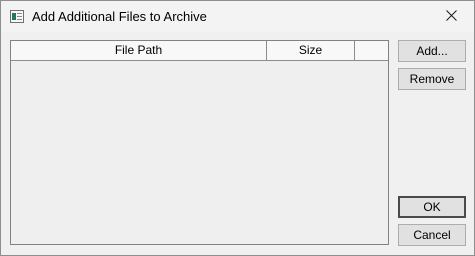 The width and height of the screenshot is (475, 256). Describe the element at coordinates (139, 50) in the screenshot. I see `column-header-file-path: File Path` at that location.